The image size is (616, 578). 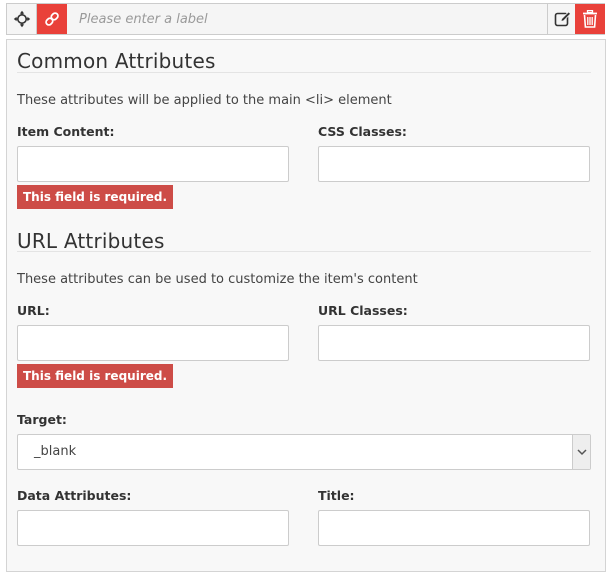 I want to click on url-classes-input, so click(x=454, y=343).